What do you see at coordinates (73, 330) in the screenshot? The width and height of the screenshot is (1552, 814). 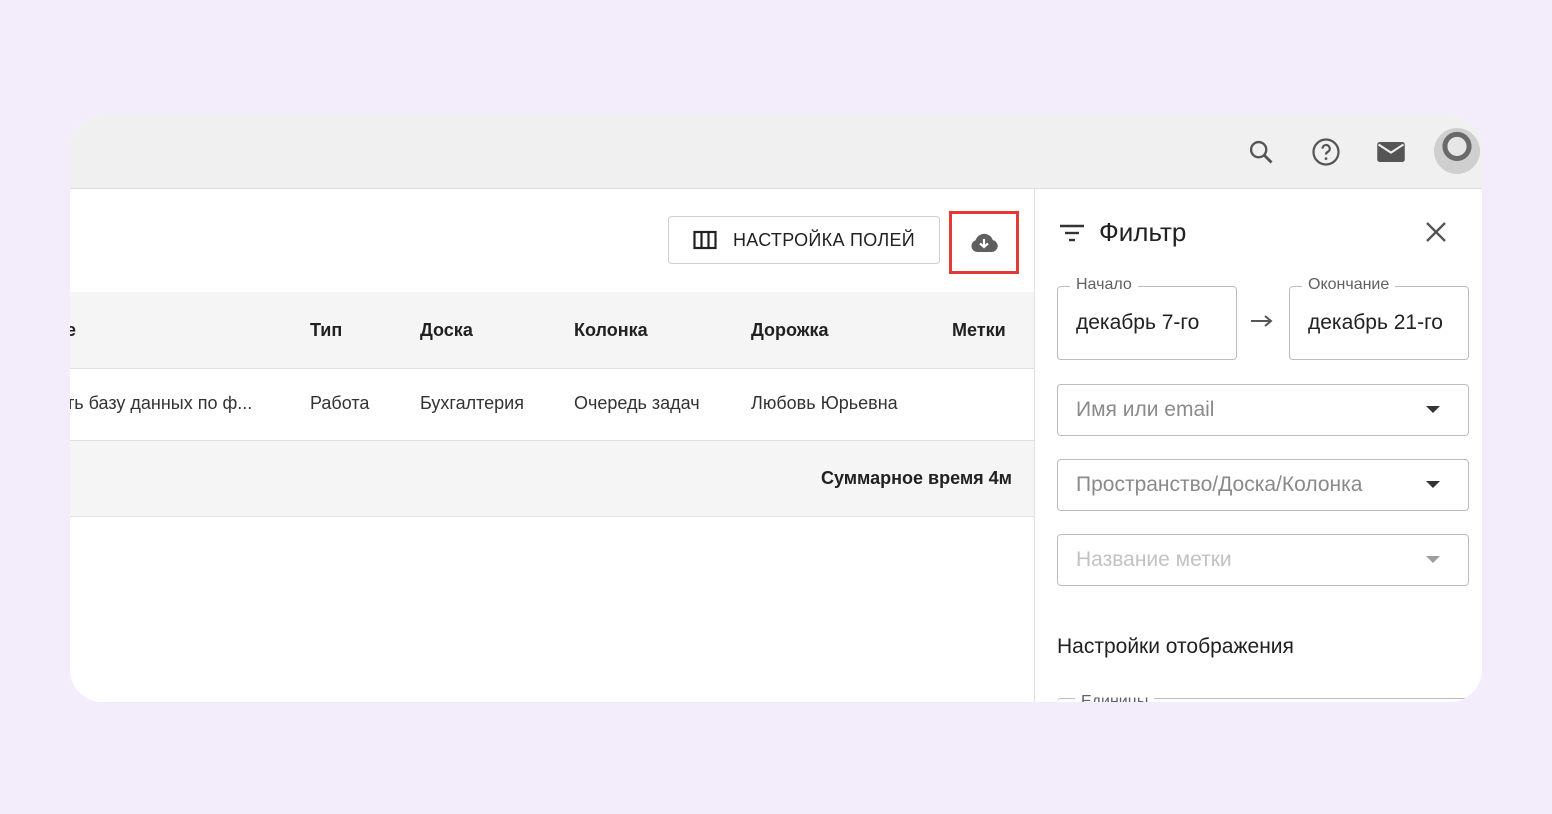 I see `column-header-name: е` at bounding box center [73, 330].